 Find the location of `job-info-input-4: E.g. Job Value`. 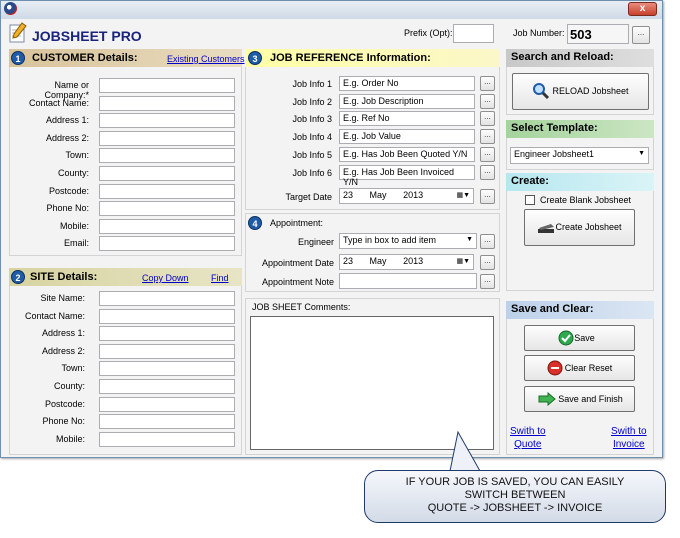

job-info-input-4: E.g. Job Value is located at coordinates (407, 137).